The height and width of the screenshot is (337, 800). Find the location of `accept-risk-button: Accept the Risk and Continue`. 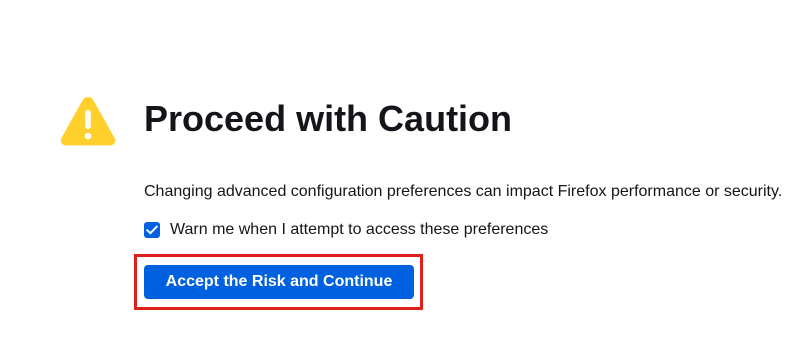

accept-risk-button: Accept the Risk and Continue is located at coordinates (279, 282).